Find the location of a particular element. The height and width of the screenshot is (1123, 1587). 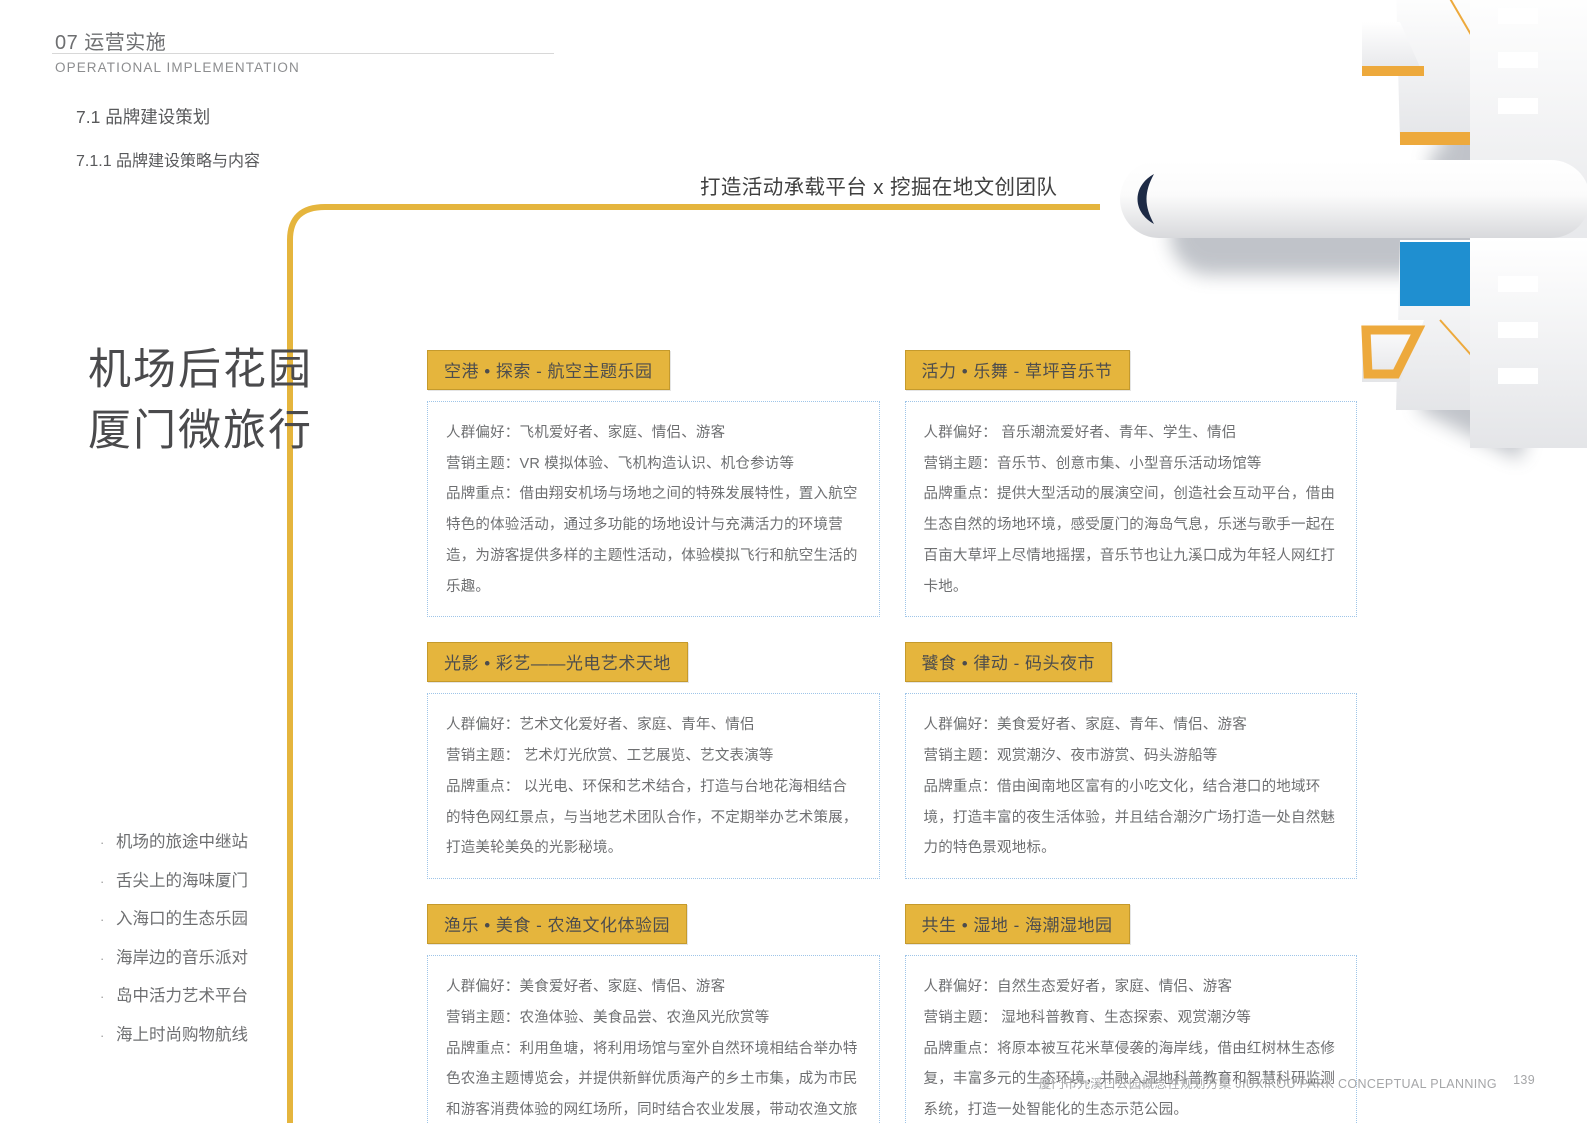

card-title-tag: 活力 • 乐舞 - 草坪音乐节 is located at coordinates (1017, 370).